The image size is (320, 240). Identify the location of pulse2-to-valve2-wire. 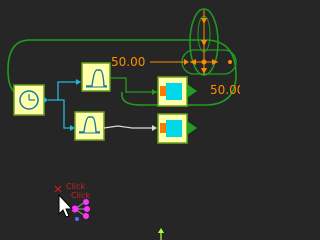
(129, 127).